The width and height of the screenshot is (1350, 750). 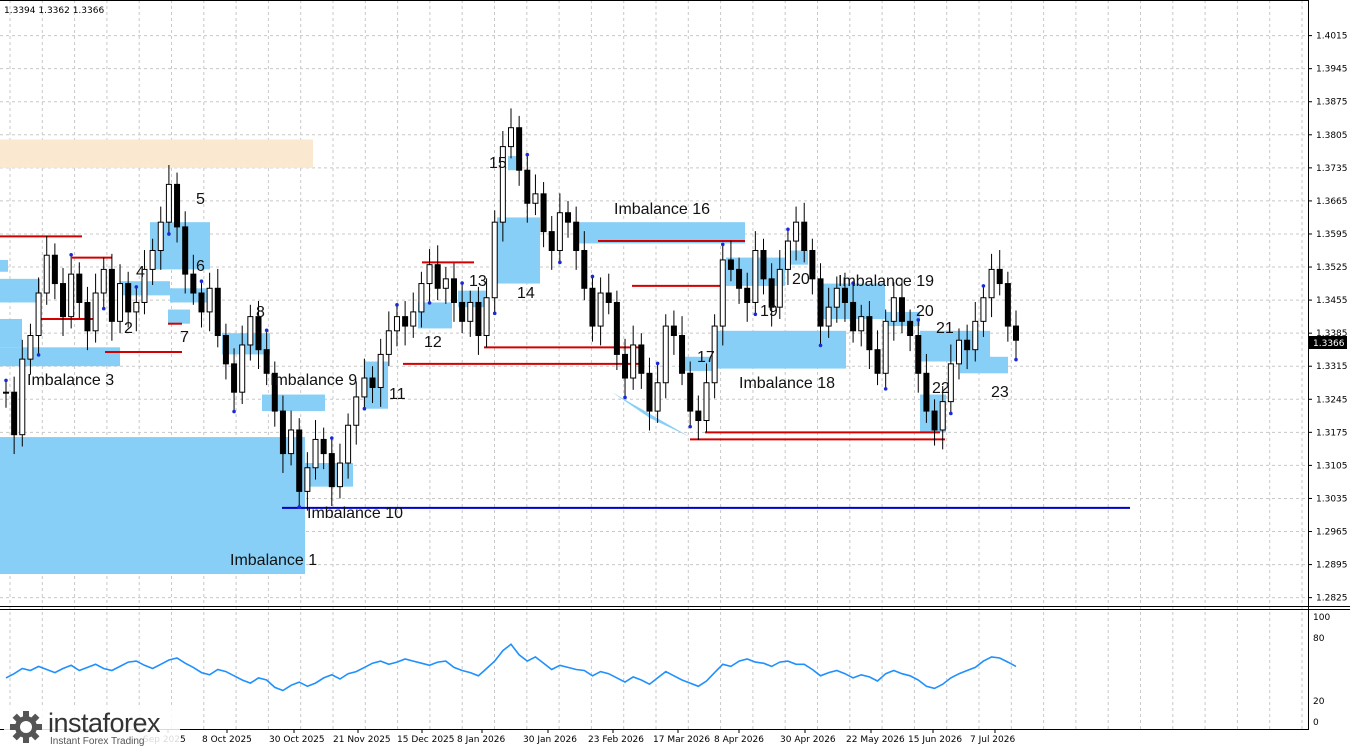 I want to click on oscillator-tick-label: 100, so click(x=1321, y=618).